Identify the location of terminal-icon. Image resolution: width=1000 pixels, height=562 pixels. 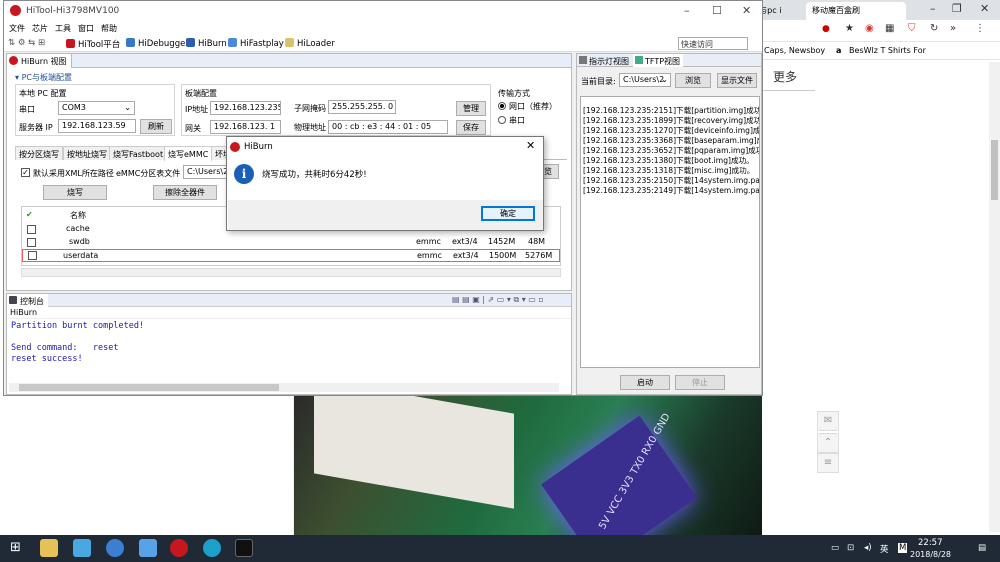
(244, 548).